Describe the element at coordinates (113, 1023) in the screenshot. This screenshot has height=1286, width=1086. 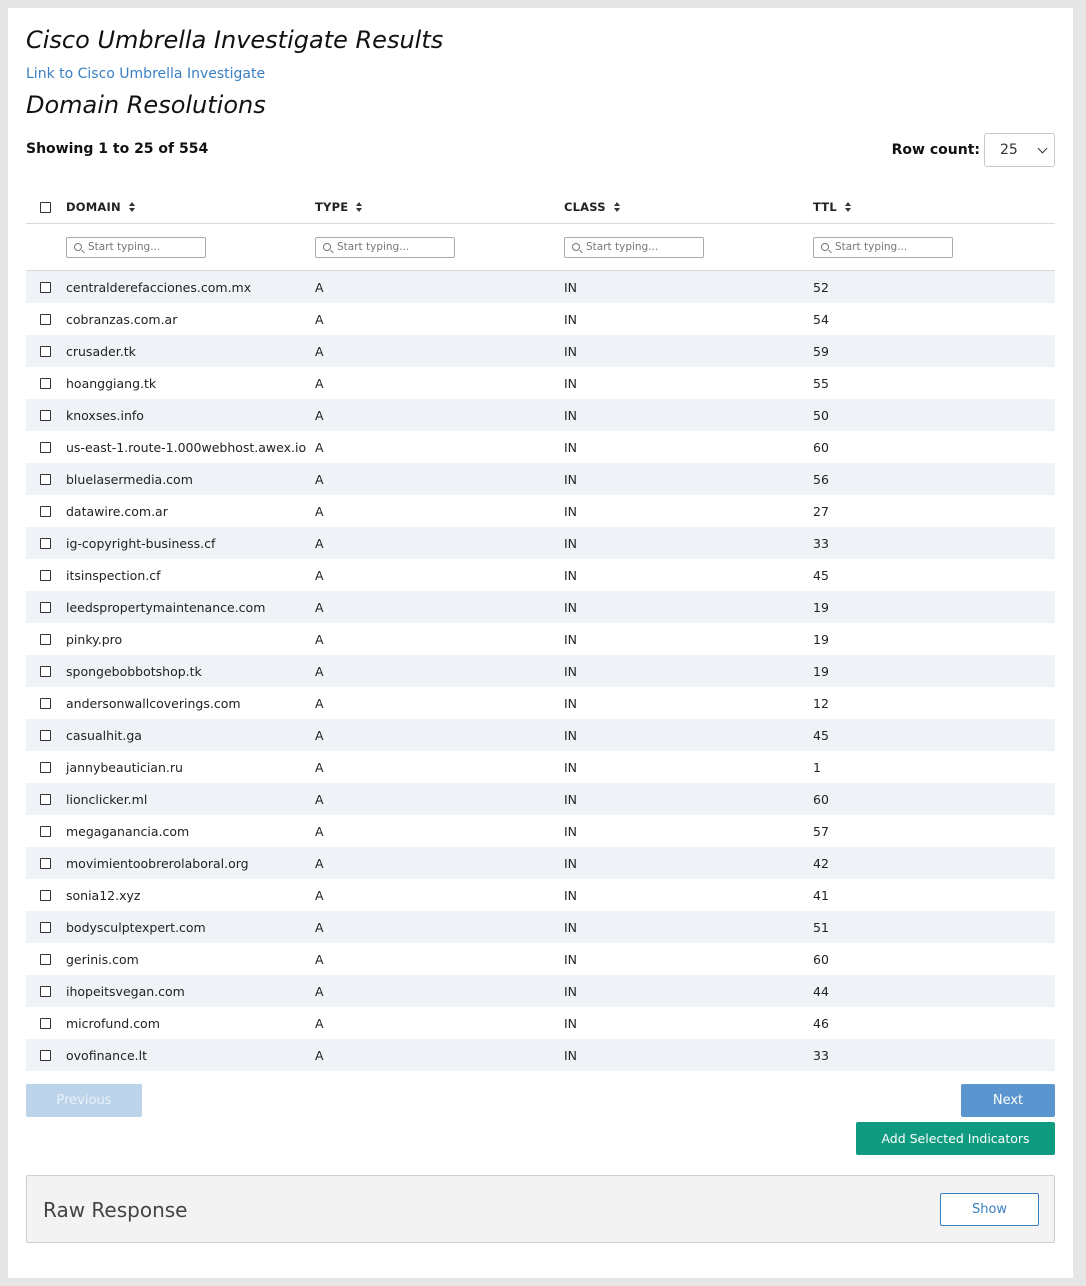
I see `cell-domain: microfund.com` at that location.